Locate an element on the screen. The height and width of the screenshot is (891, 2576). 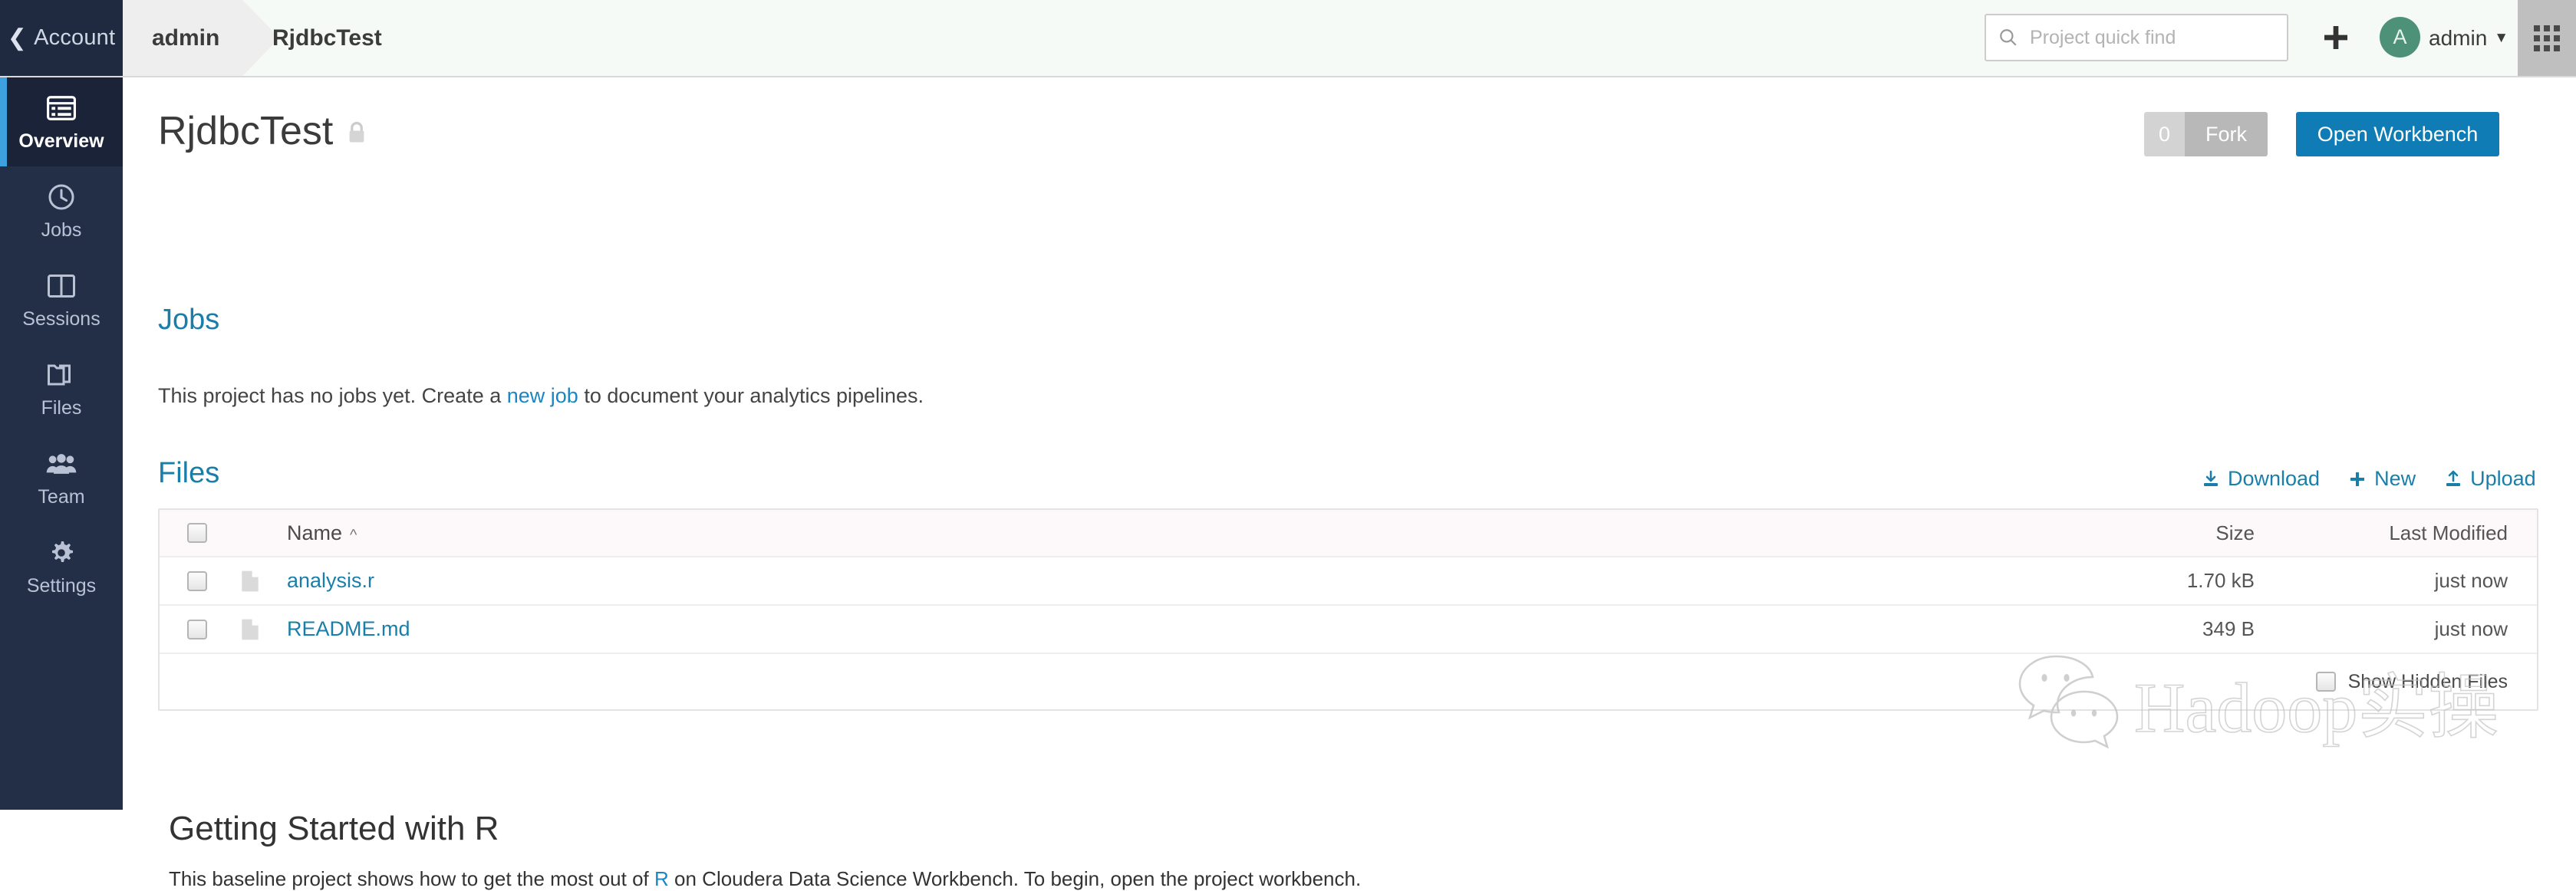
r-link: R is located at coordinates (661, 879).